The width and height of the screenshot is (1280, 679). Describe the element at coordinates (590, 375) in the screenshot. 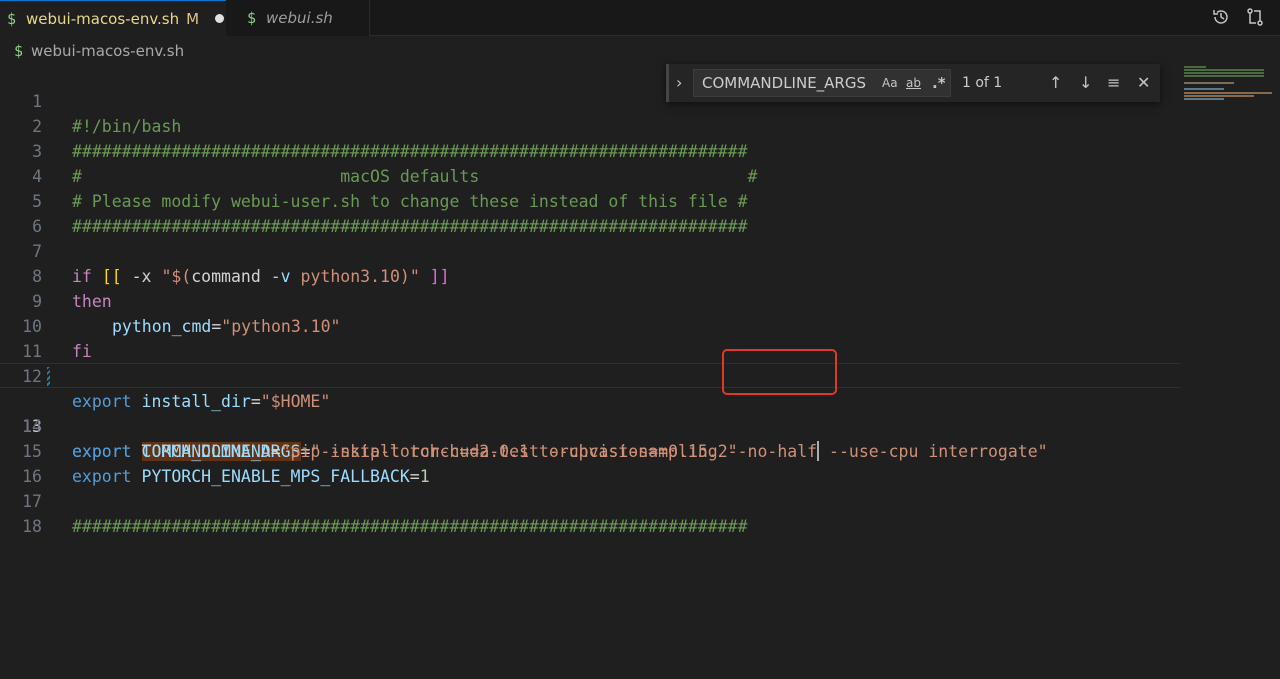

I see `code-line: 12 export install_dir="$HOME"` at that location.